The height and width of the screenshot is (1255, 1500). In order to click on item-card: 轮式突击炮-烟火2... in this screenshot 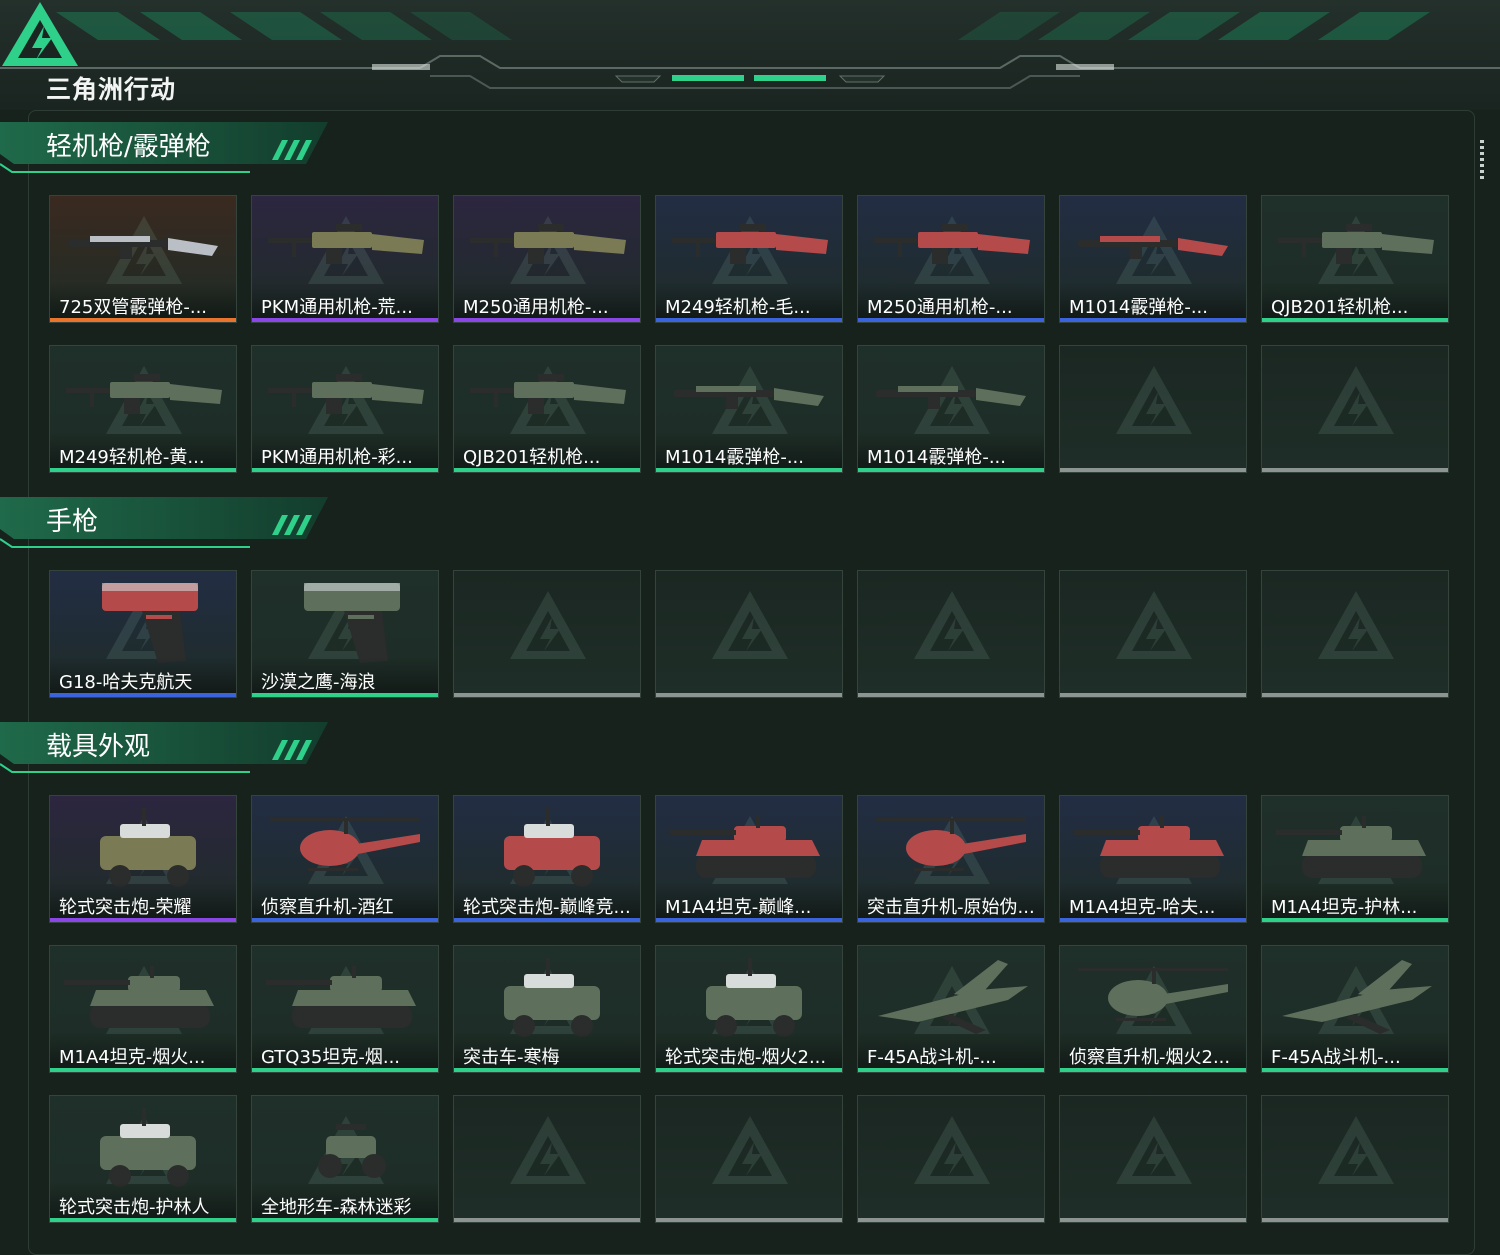, I will do `click(749, 1009)`.